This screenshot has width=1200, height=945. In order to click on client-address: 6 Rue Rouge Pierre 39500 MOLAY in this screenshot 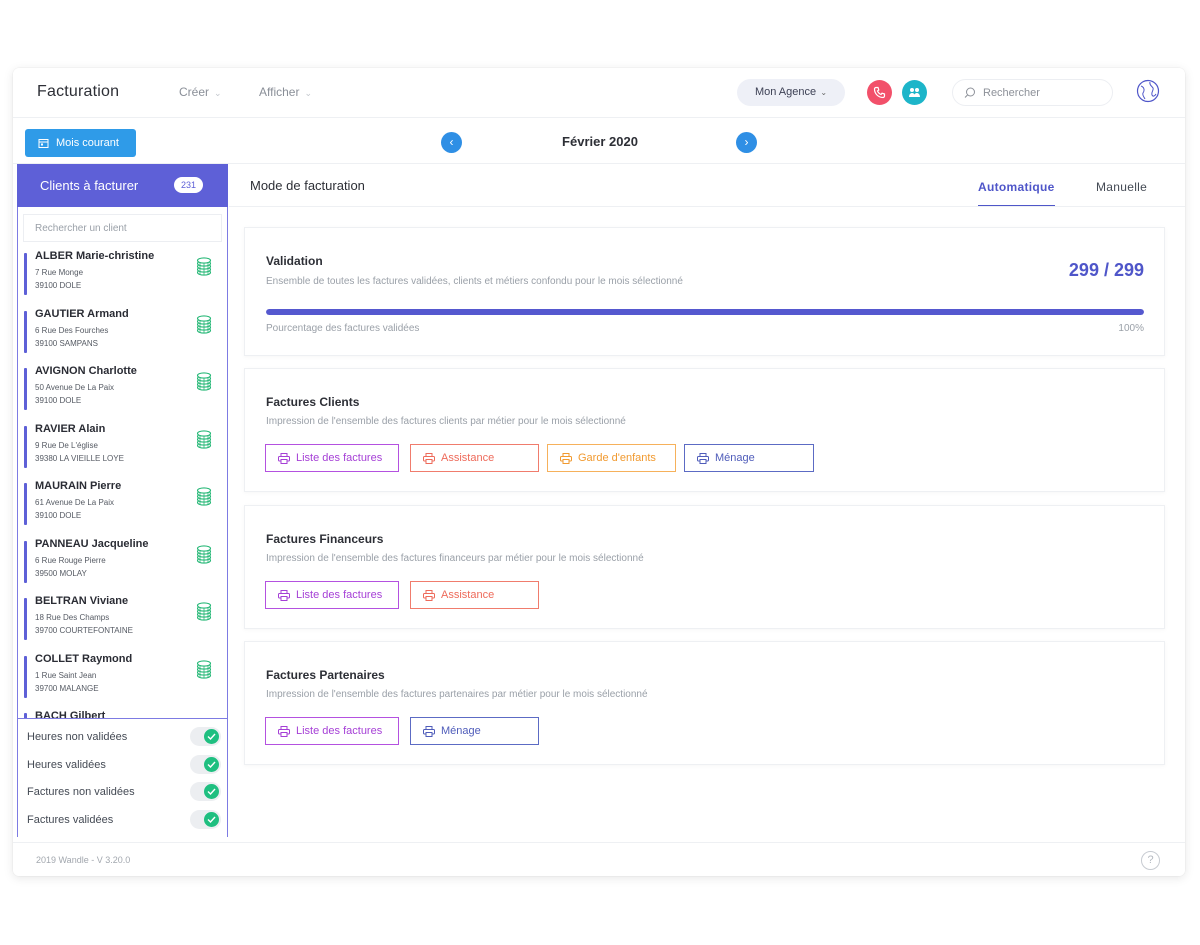, I will do `click(70, 567)`.